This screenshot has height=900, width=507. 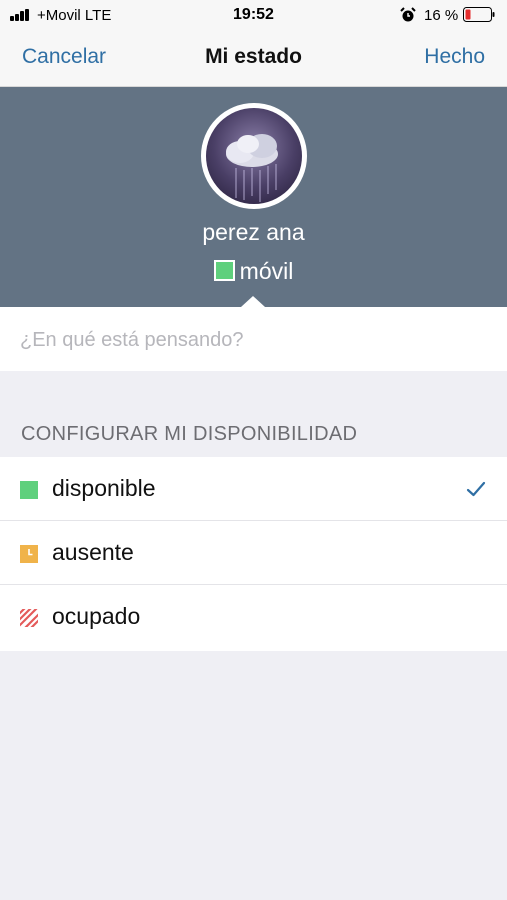 What do you see at coordinates (253, 301) in the screenshot?
I see `header-pointer` at bounding box center [253, 301].